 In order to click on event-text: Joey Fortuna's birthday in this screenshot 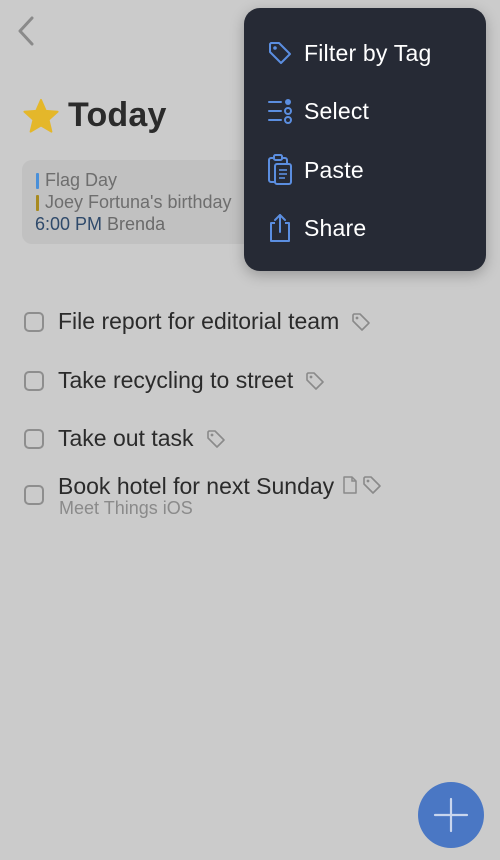, I will do `click(138, 202)`.